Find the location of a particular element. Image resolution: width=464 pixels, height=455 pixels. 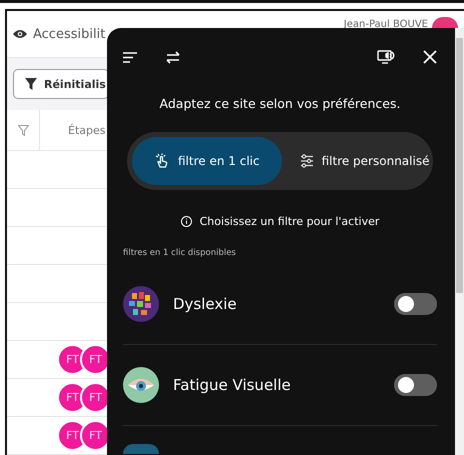

filter-name: Fatigue Visuelle is located at coordinates (232, 385).